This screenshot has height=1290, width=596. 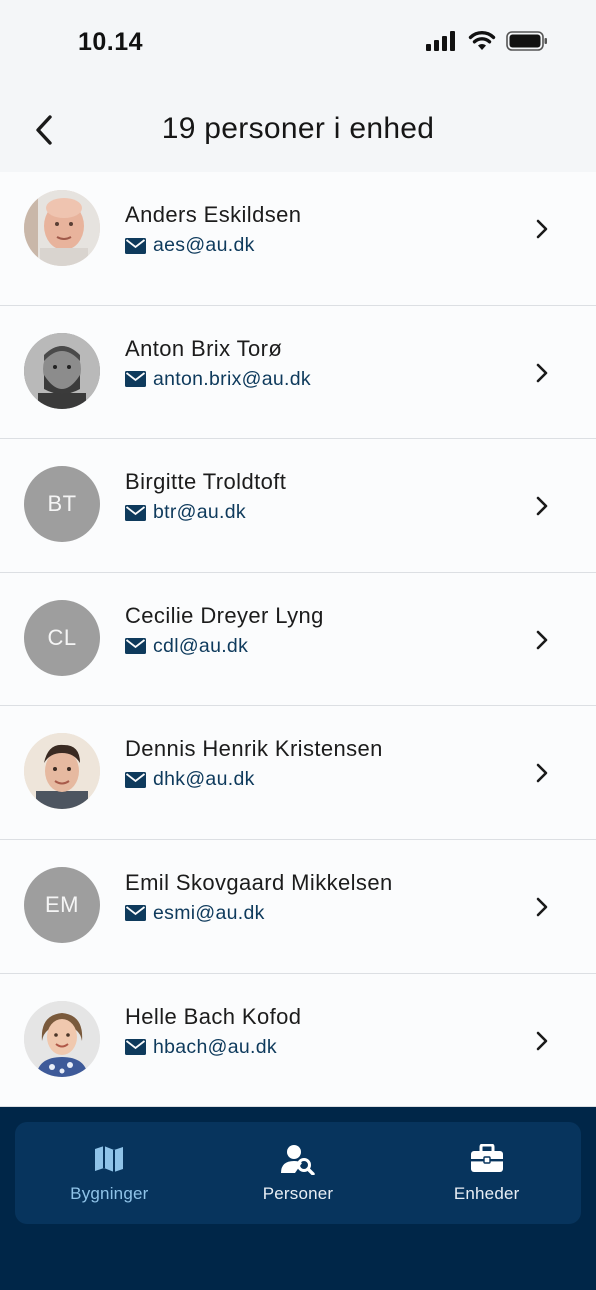 I want to click on wifi-icon, so click(x=482, y=40).